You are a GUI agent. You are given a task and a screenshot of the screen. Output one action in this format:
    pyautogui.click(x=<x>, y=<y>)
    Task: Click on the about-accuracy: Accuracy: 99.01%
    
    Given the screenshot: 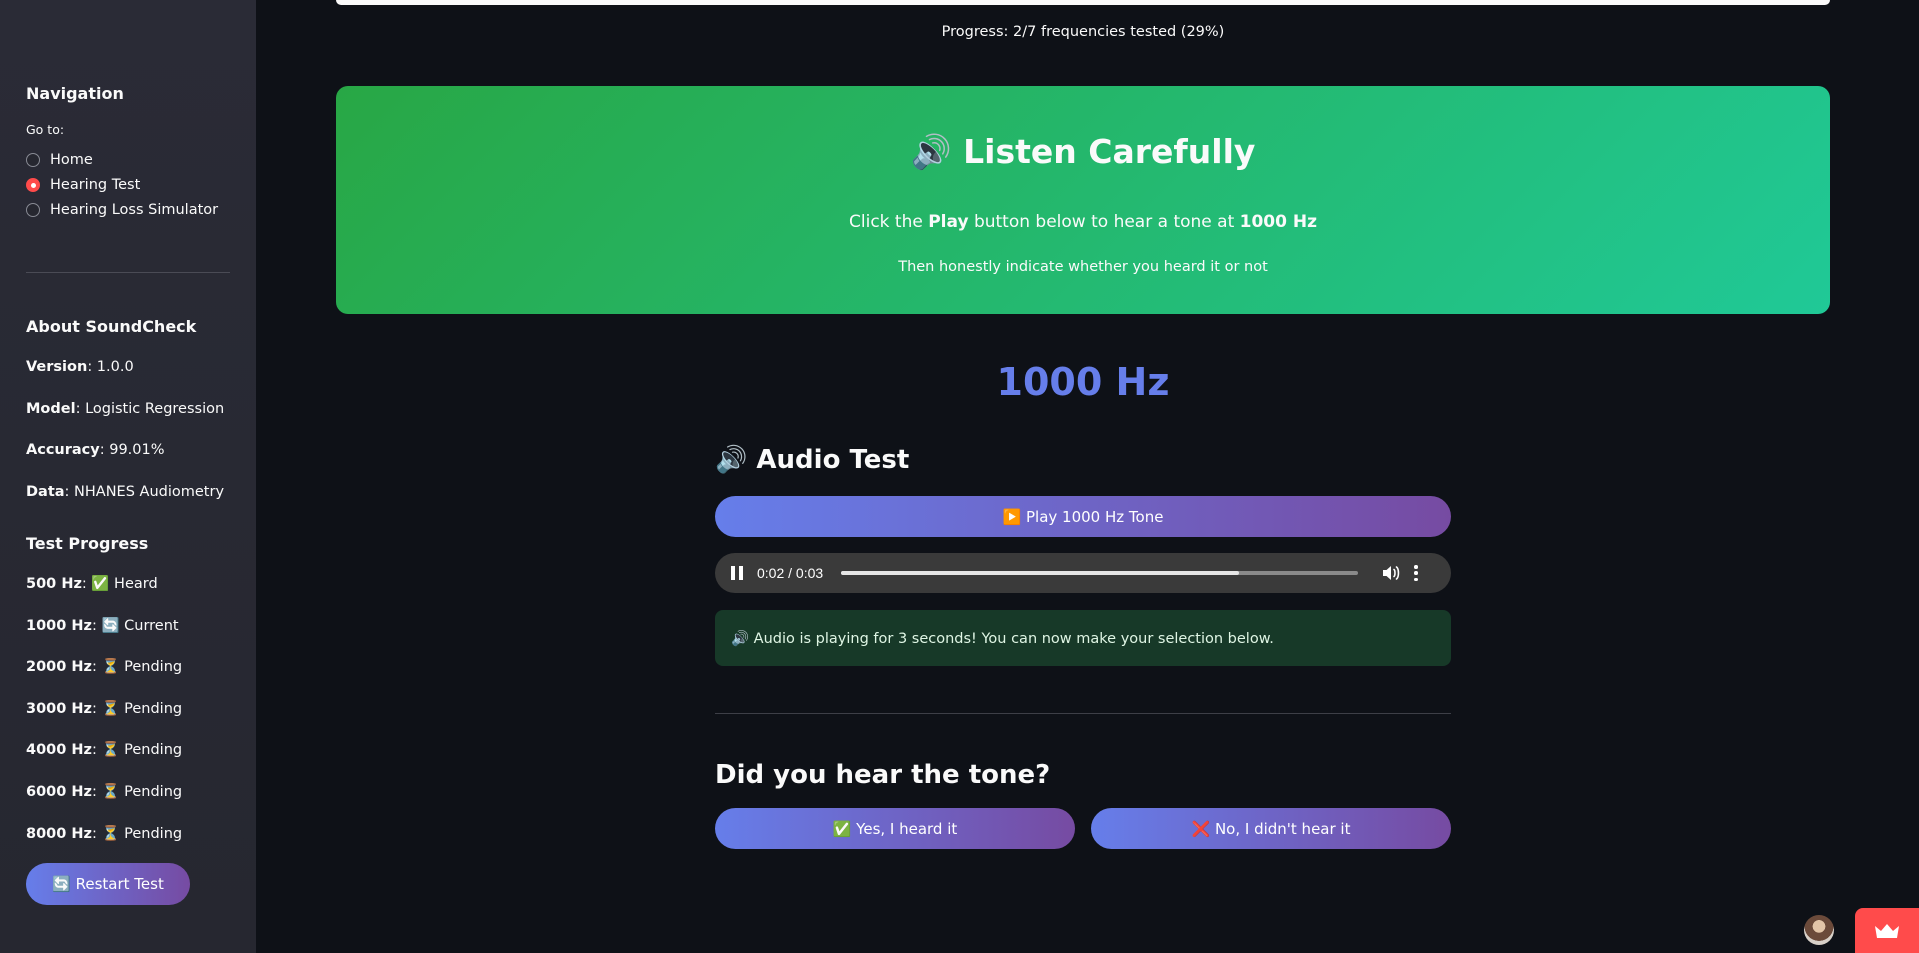 What is the action you would take?
    pyautogui.click(x=95, y=450)
    